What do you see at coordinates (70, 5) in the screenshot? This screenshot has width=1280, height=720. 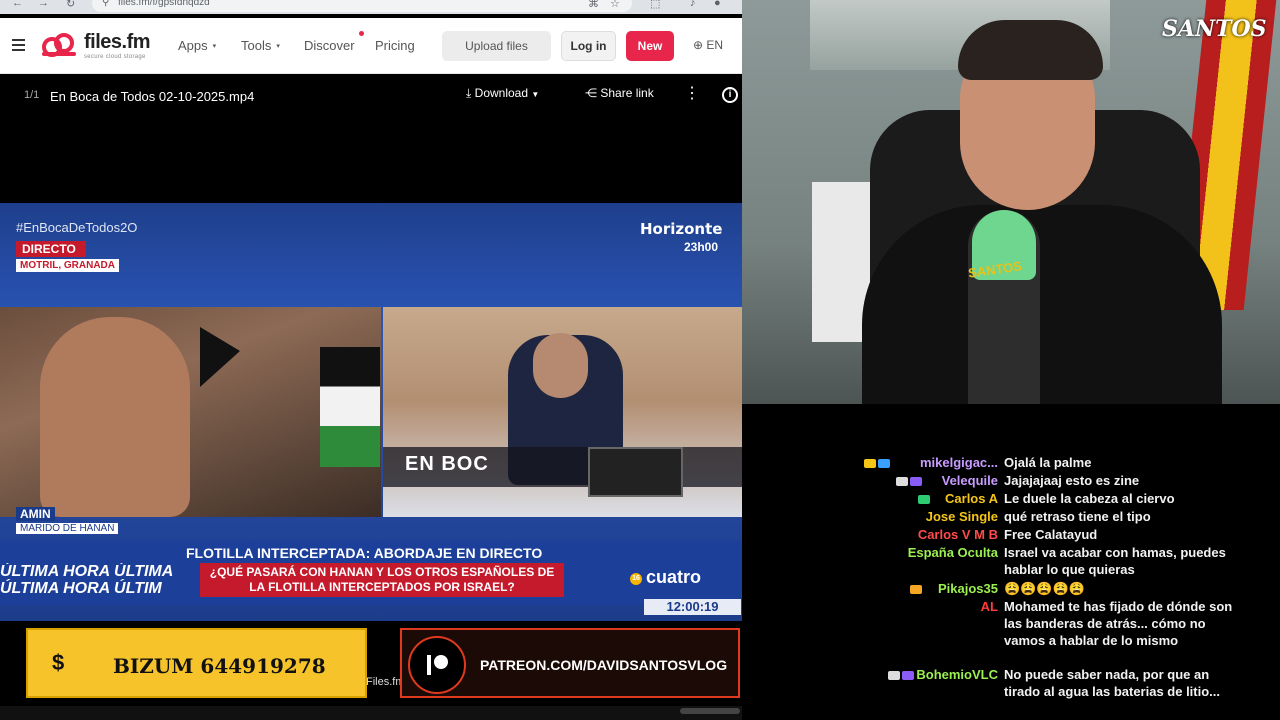 I see `reload-icon: ↻` at bounding box center [70, 5].